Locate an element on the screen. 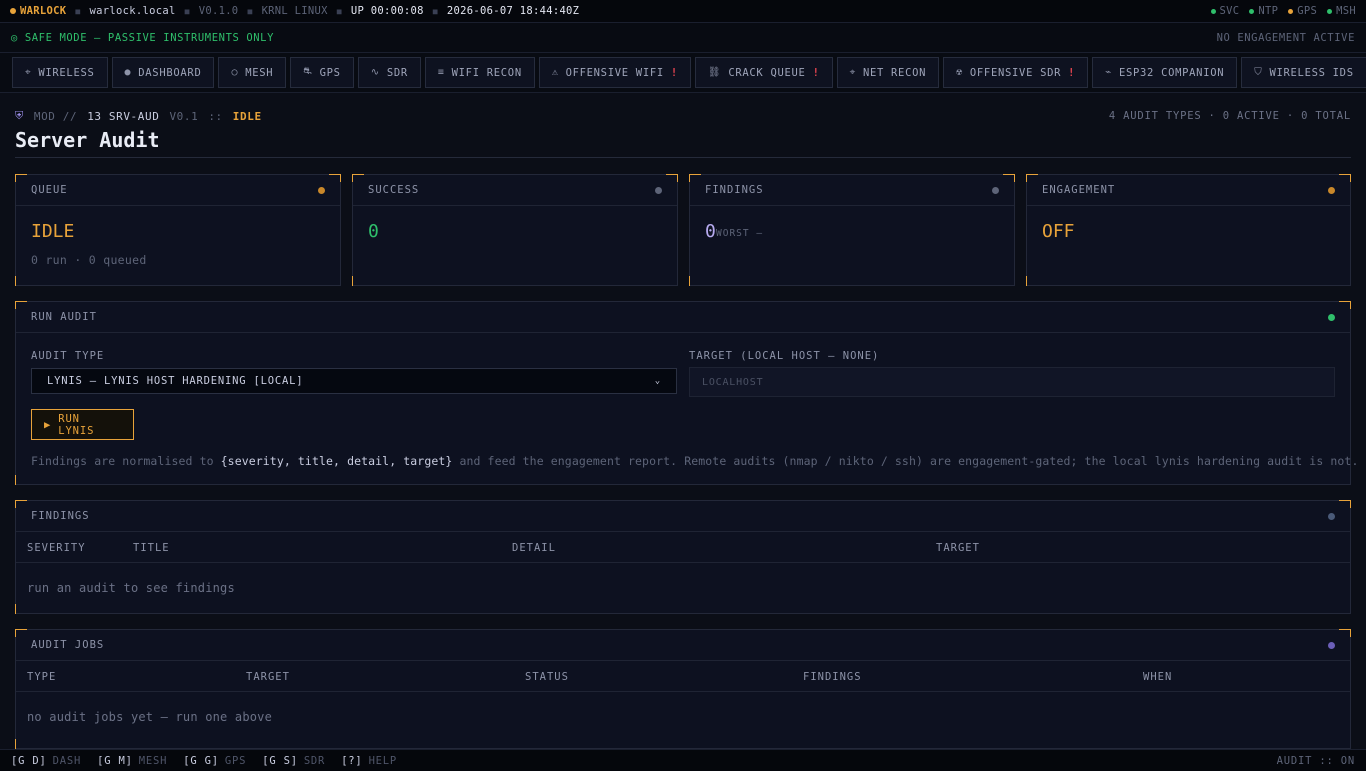 Image resolution: width=1366 pixels, height=771 pixels. brand-name: WARLOCK is located at coordinates (43, 11).